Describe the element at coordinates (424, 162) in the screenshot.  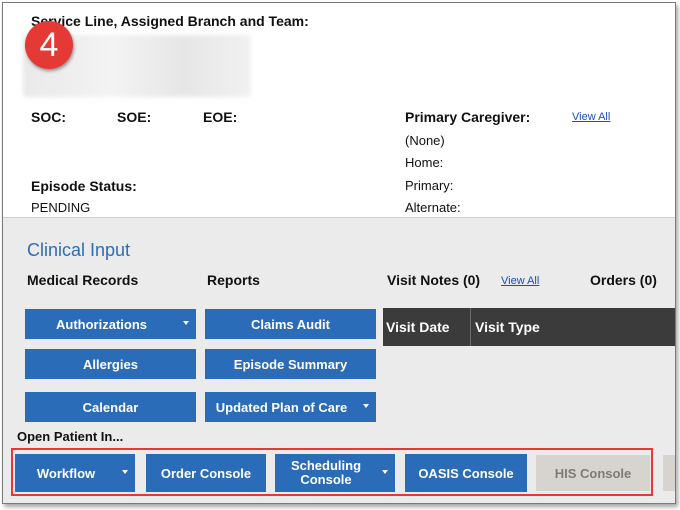
I see `caregiver-home: Home:` at that location.